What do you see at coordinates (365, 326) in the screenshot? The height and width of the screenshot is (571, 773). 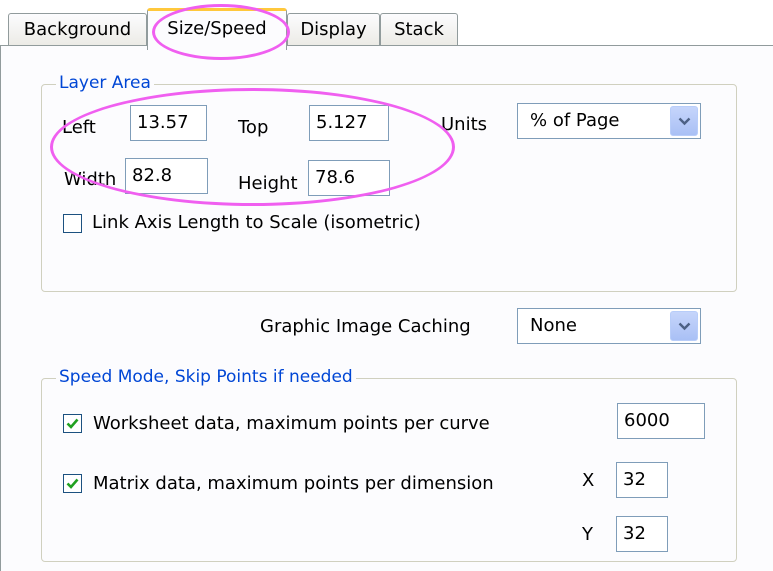 I see `caching-label: Graphic Image Caching` at bounding box center [365, 326].